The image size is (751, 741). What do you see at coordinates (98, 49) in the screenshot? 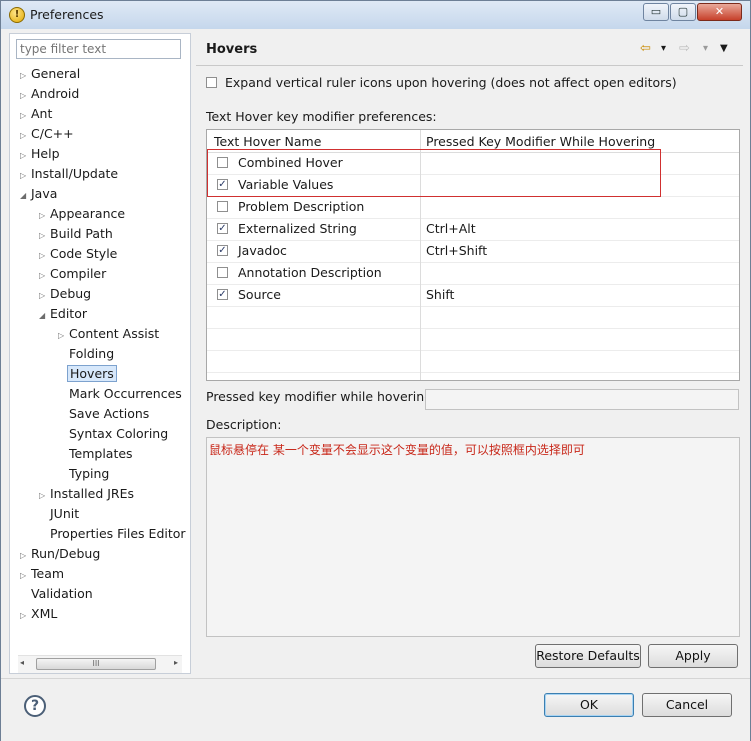
I see `filter-input` at bounding box center [98, 49].